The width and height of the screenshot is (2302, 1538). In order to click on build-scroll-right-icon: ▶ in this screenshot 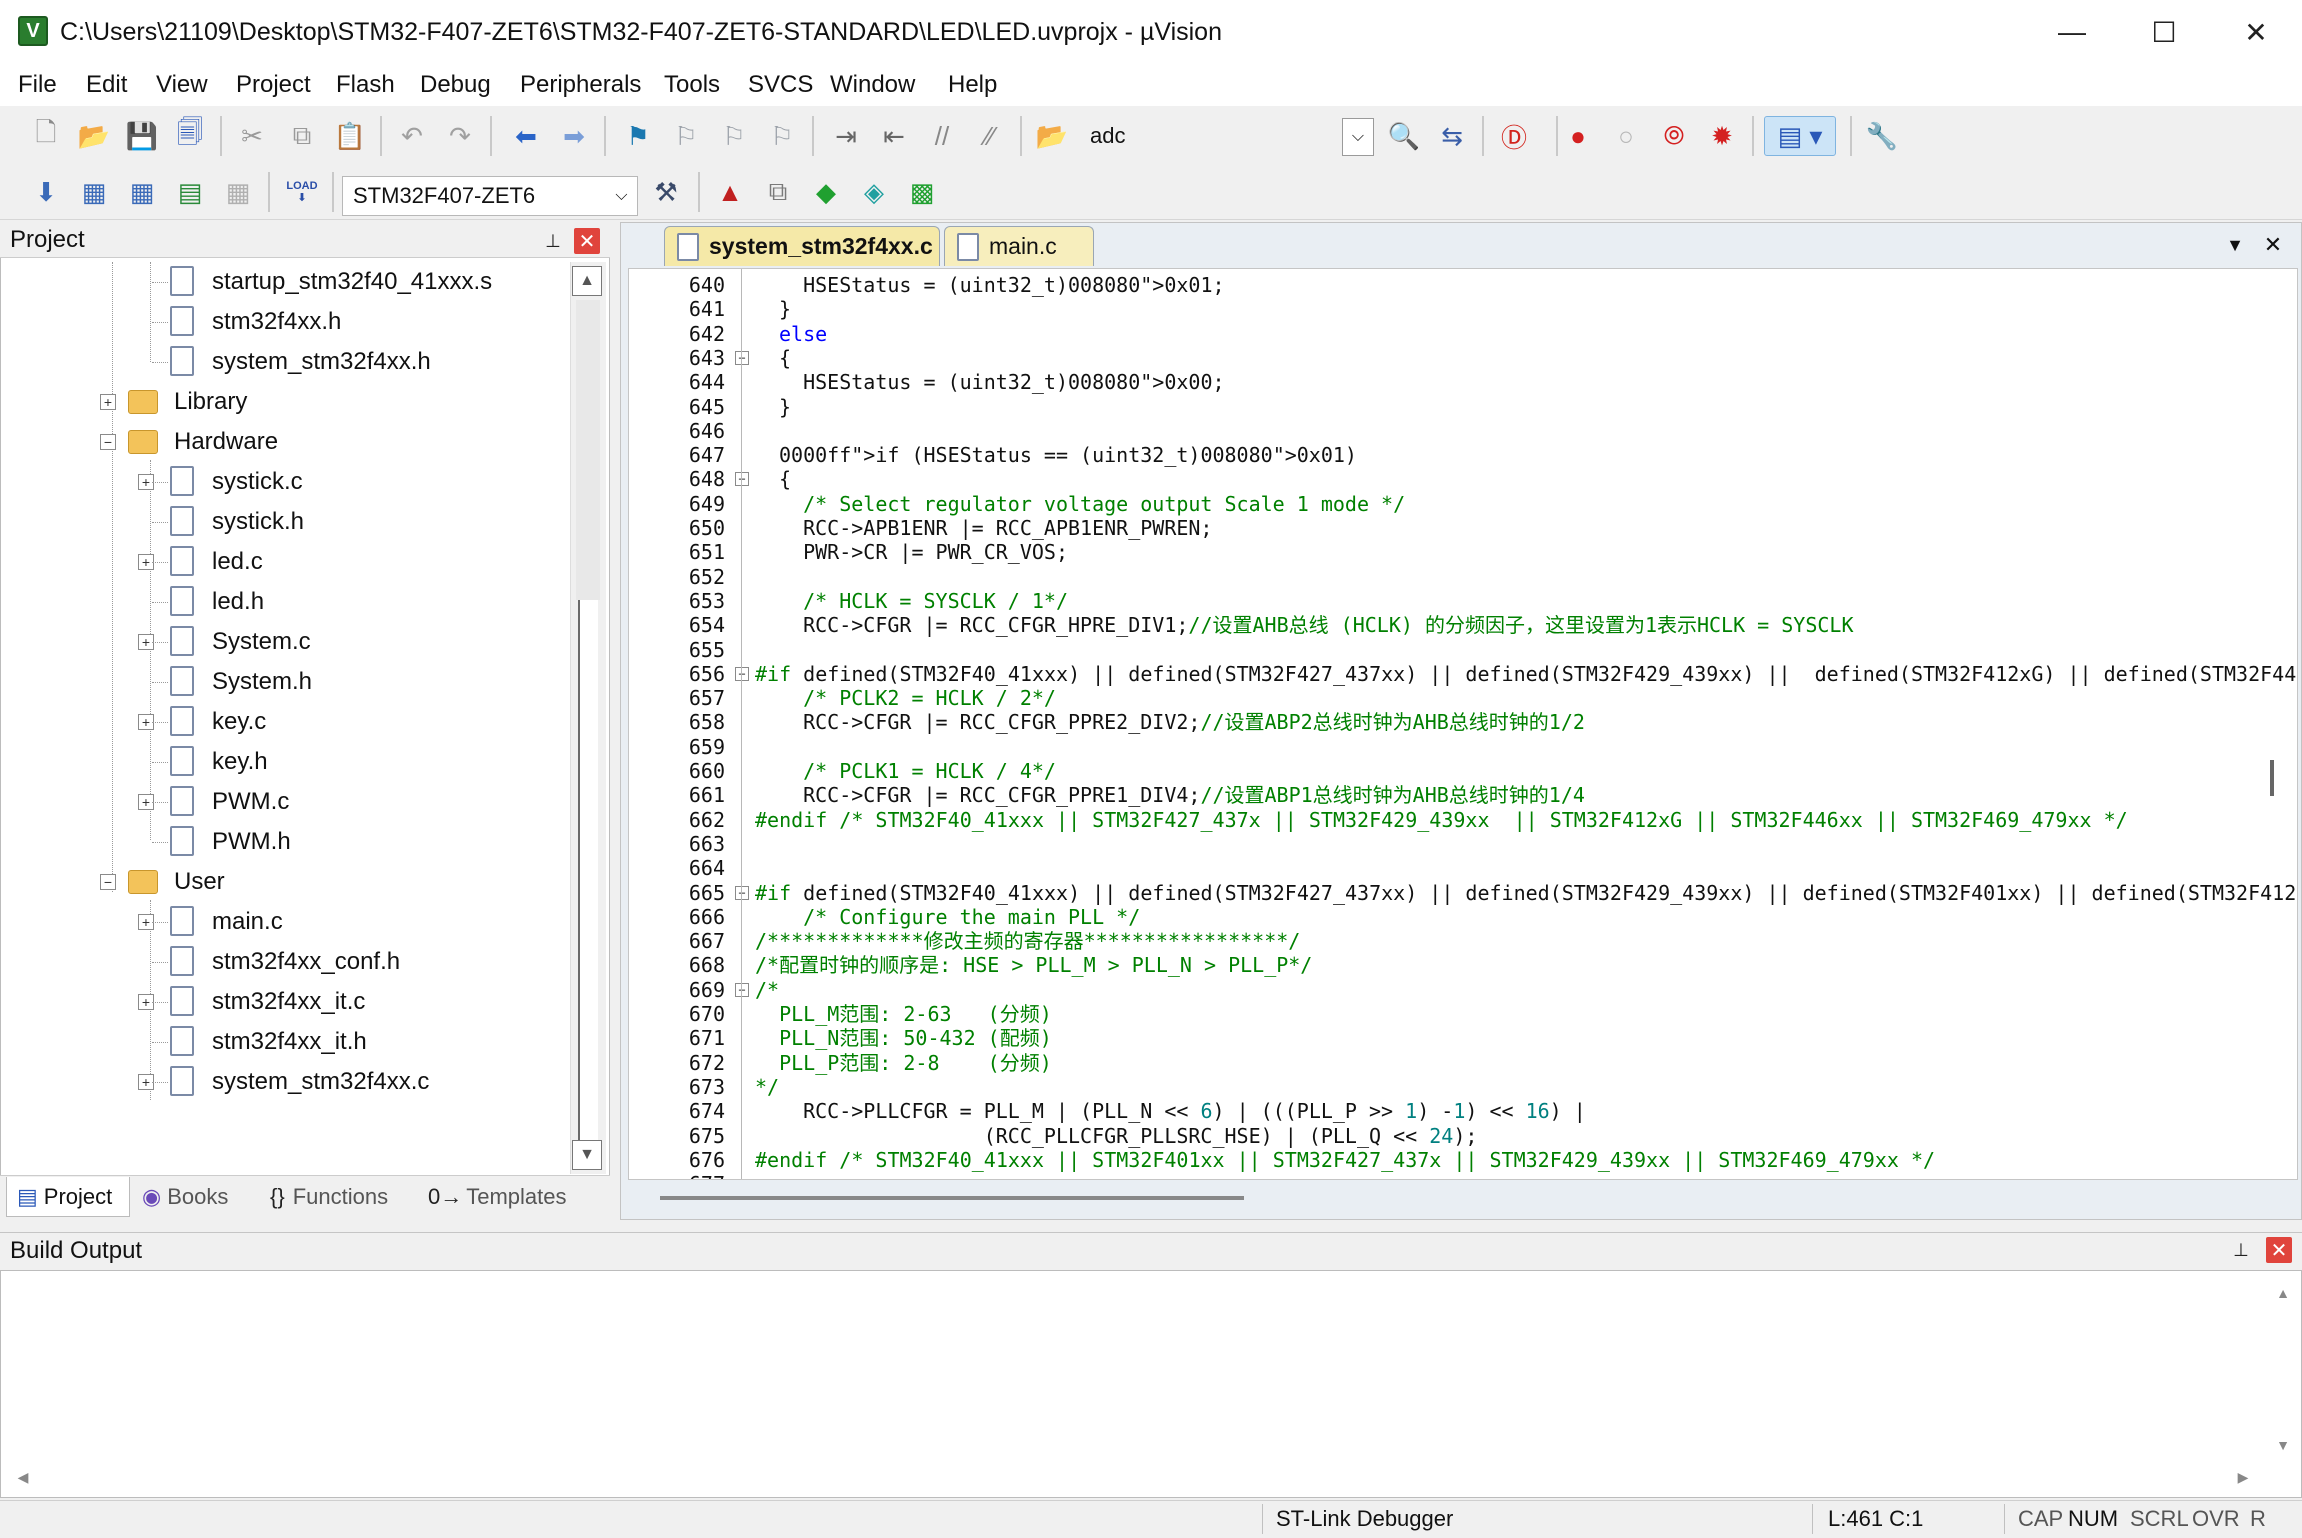, I will do `click(2243, 1477)`.